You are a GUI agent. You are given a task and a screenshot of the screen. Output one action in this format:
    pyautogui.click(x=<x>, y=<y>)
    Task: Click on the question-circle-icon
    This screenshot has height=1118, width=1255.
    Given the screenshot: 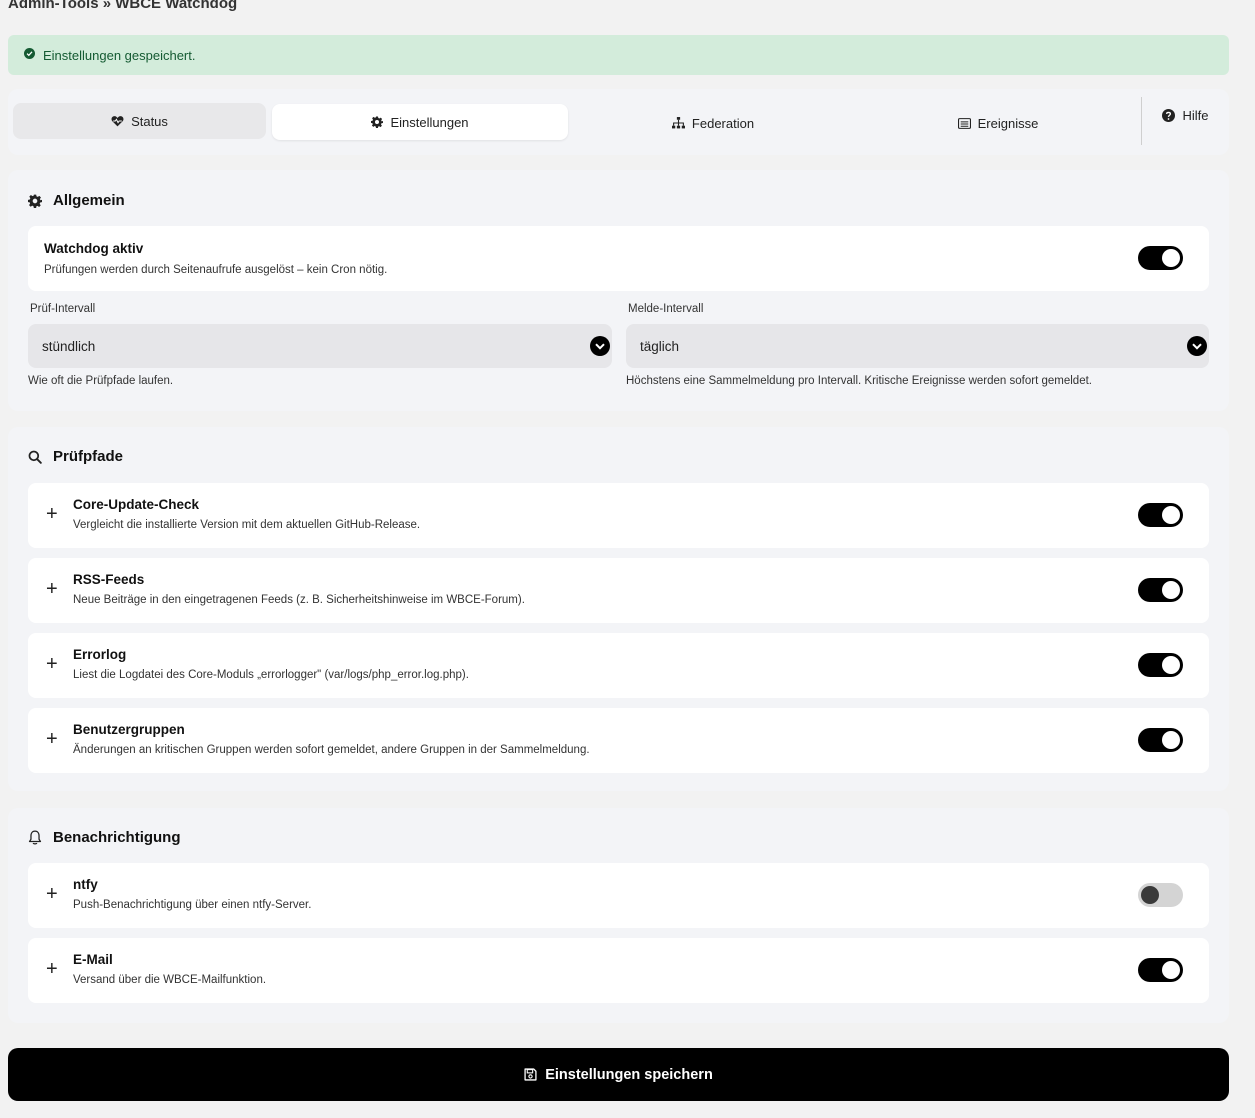 What is the action you would take?
    pyautogui.click(x=1169, y=115)
    